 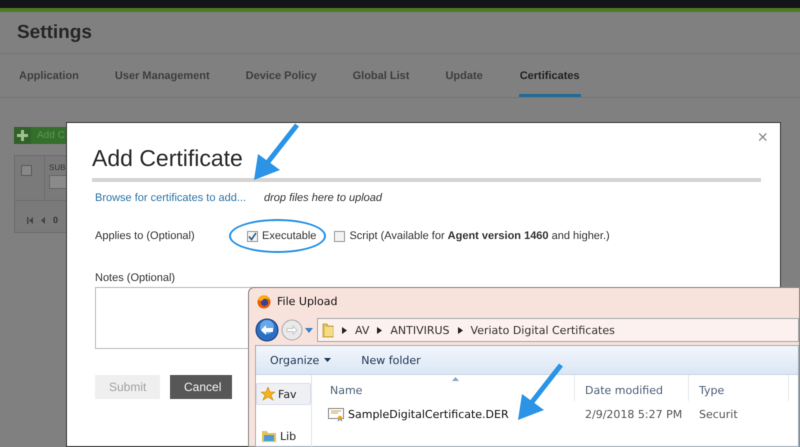 I want to click on column-header: SUB, so click(x=57, y=167).